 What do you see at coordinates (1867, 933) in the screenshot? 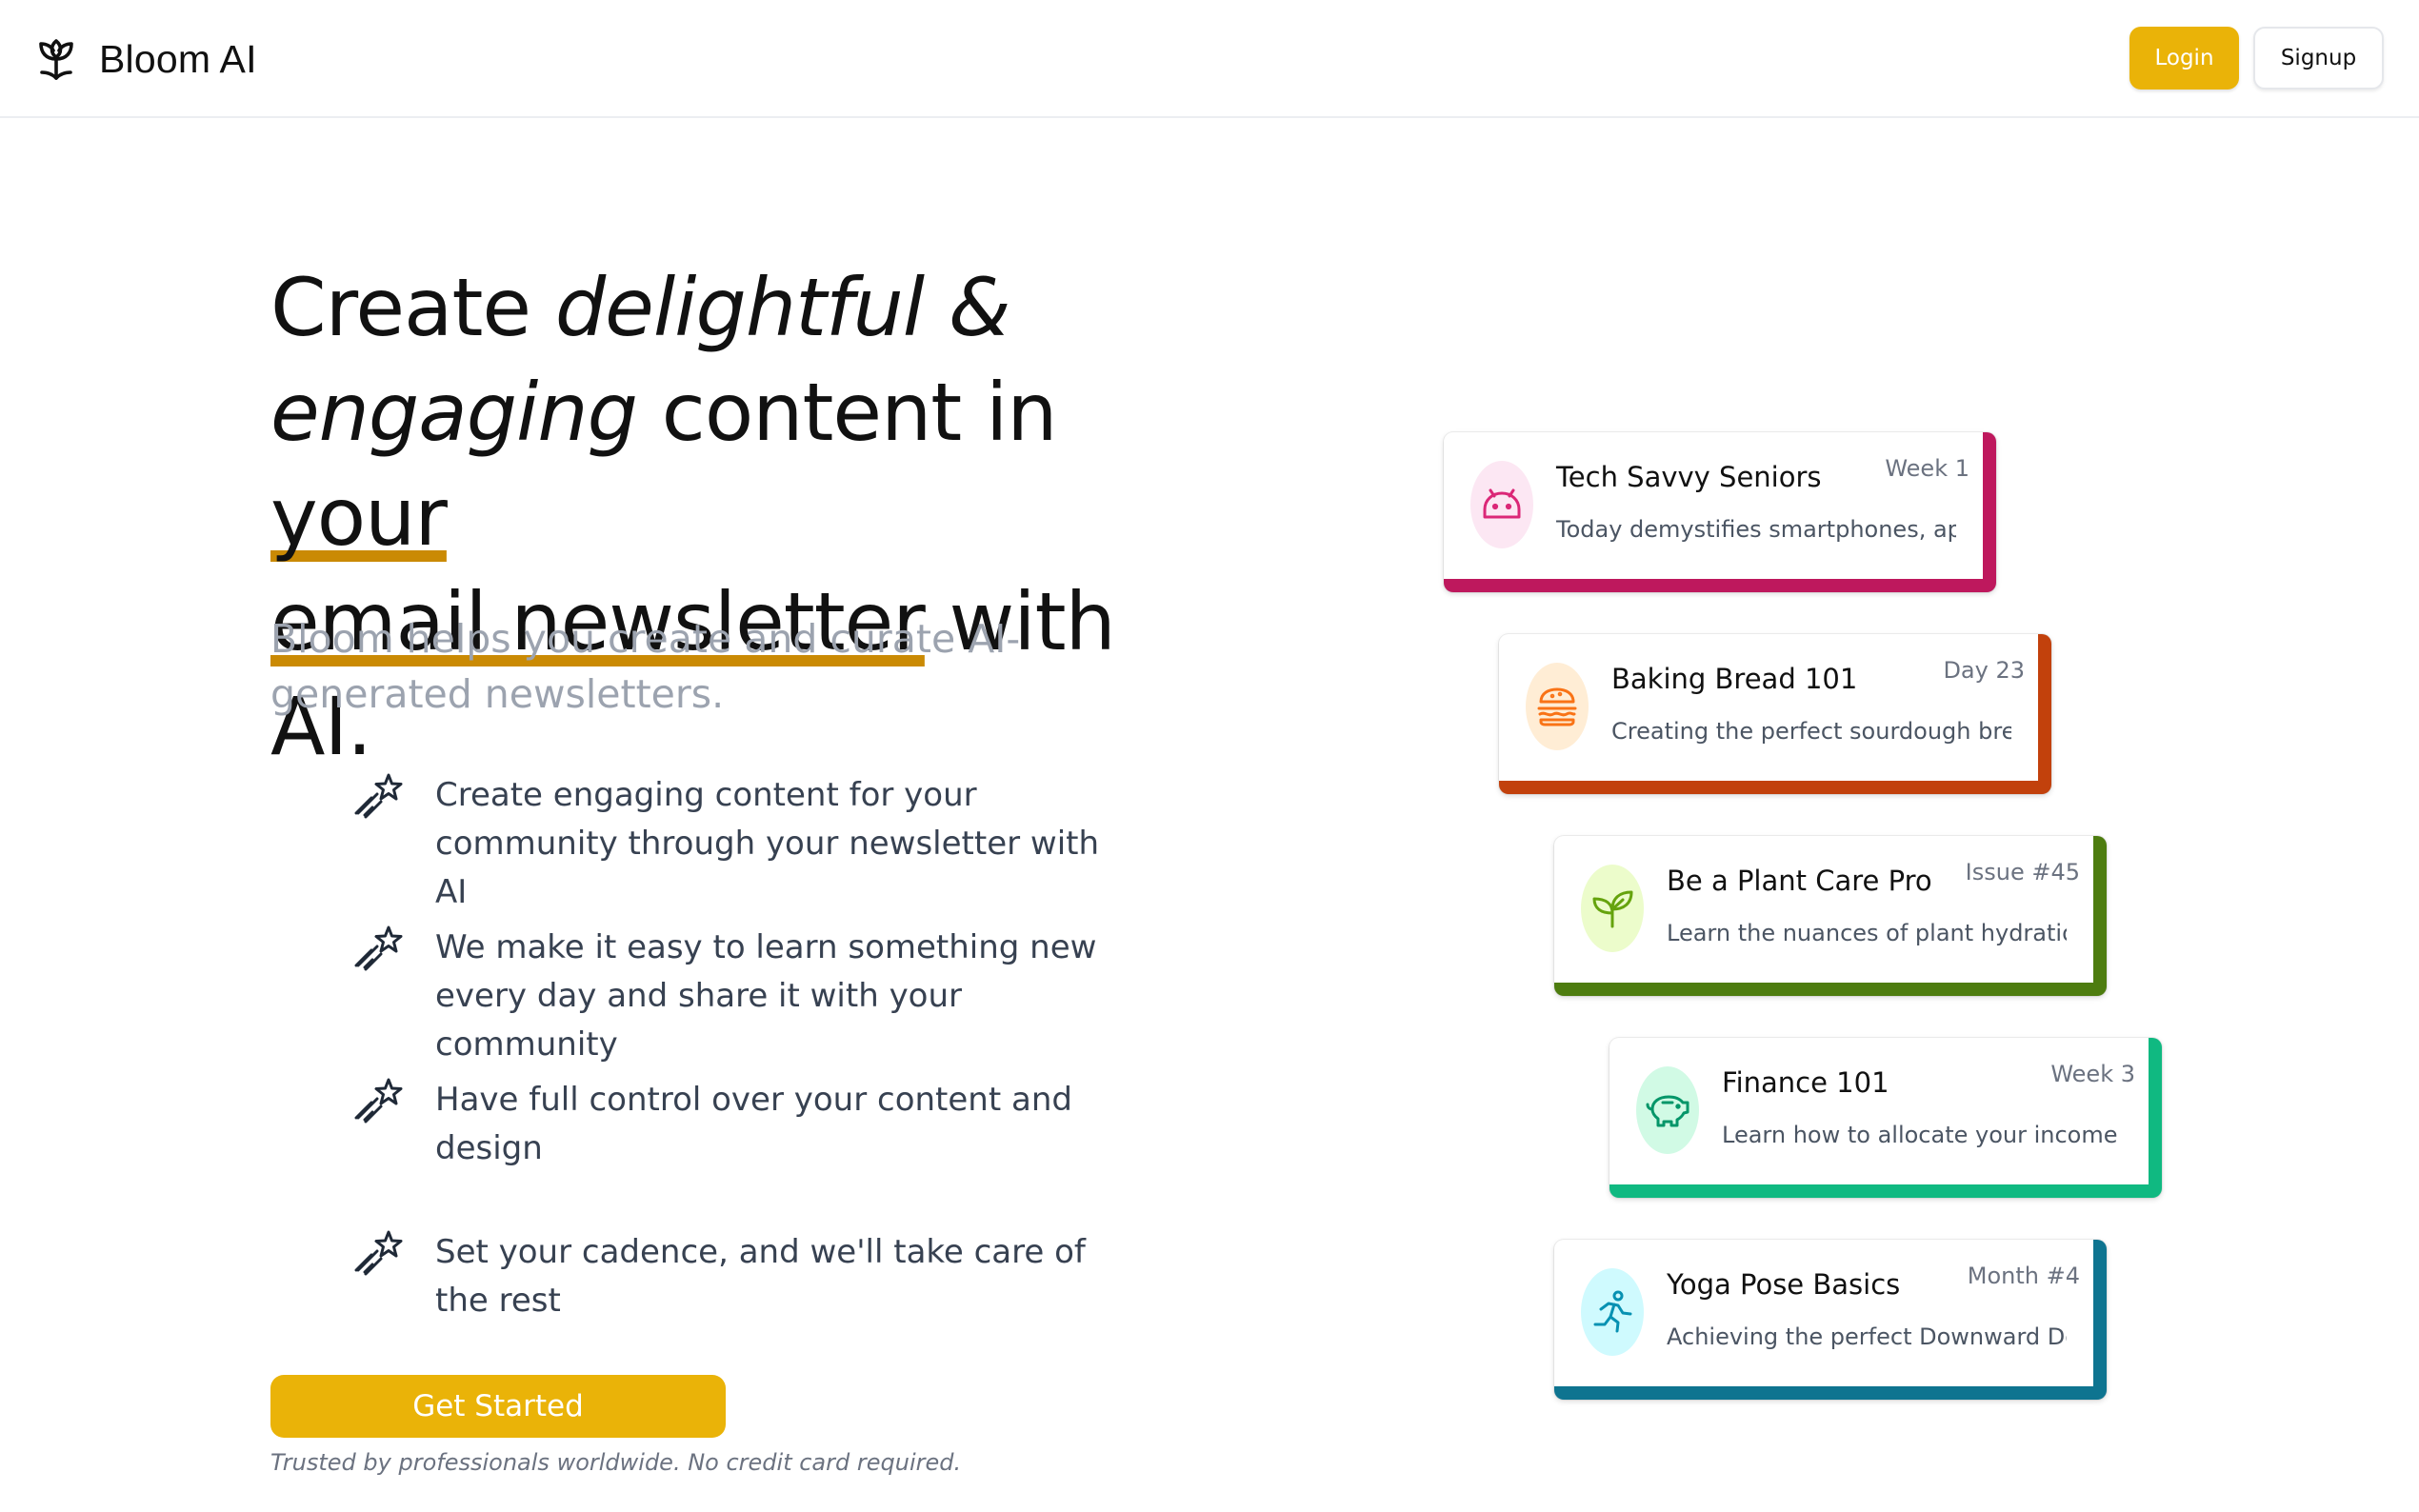
I see `card-description: Learn the nuances of plant hydratio` at bounding box center [1867, 933].